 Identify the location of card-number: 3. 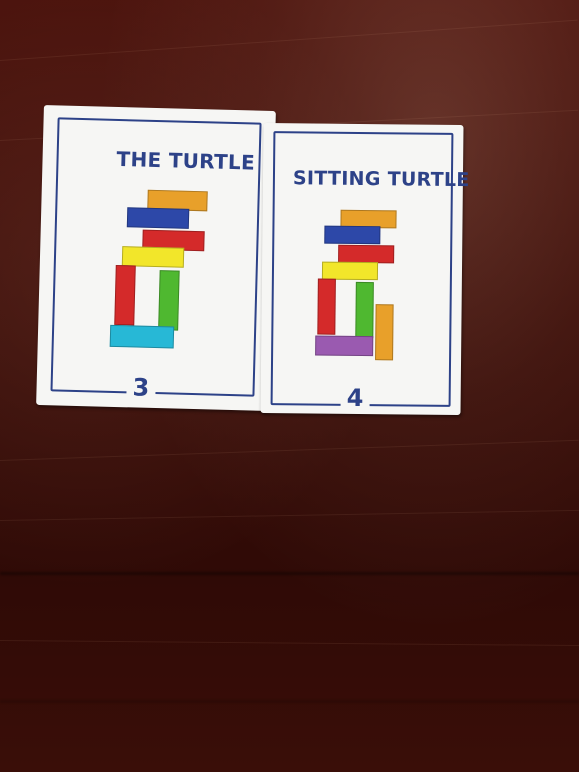
(141, 387).